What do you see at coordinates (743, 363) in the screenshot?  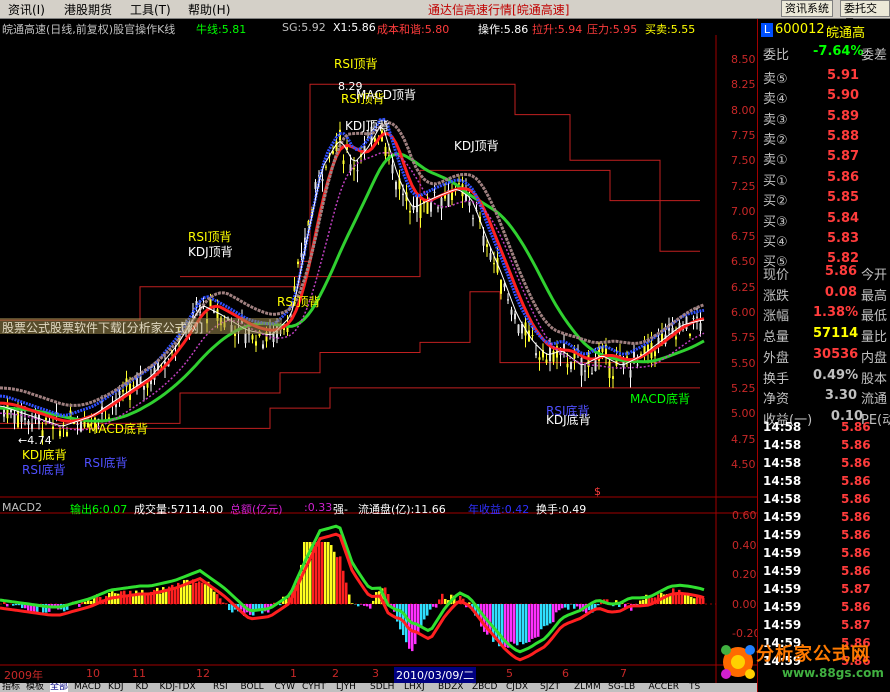 I see `price-tick: 5.50` at bounding box center [743, 363].